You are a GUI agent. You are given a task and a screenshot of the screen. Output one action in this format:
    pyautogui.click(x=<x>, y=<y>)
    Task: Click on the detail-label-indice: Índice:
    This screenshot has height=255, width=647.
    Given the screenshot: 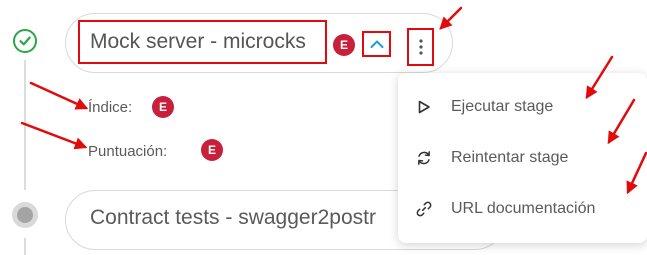 What is the action you would take?
    pyautogui.click(x=110, y=107)
    